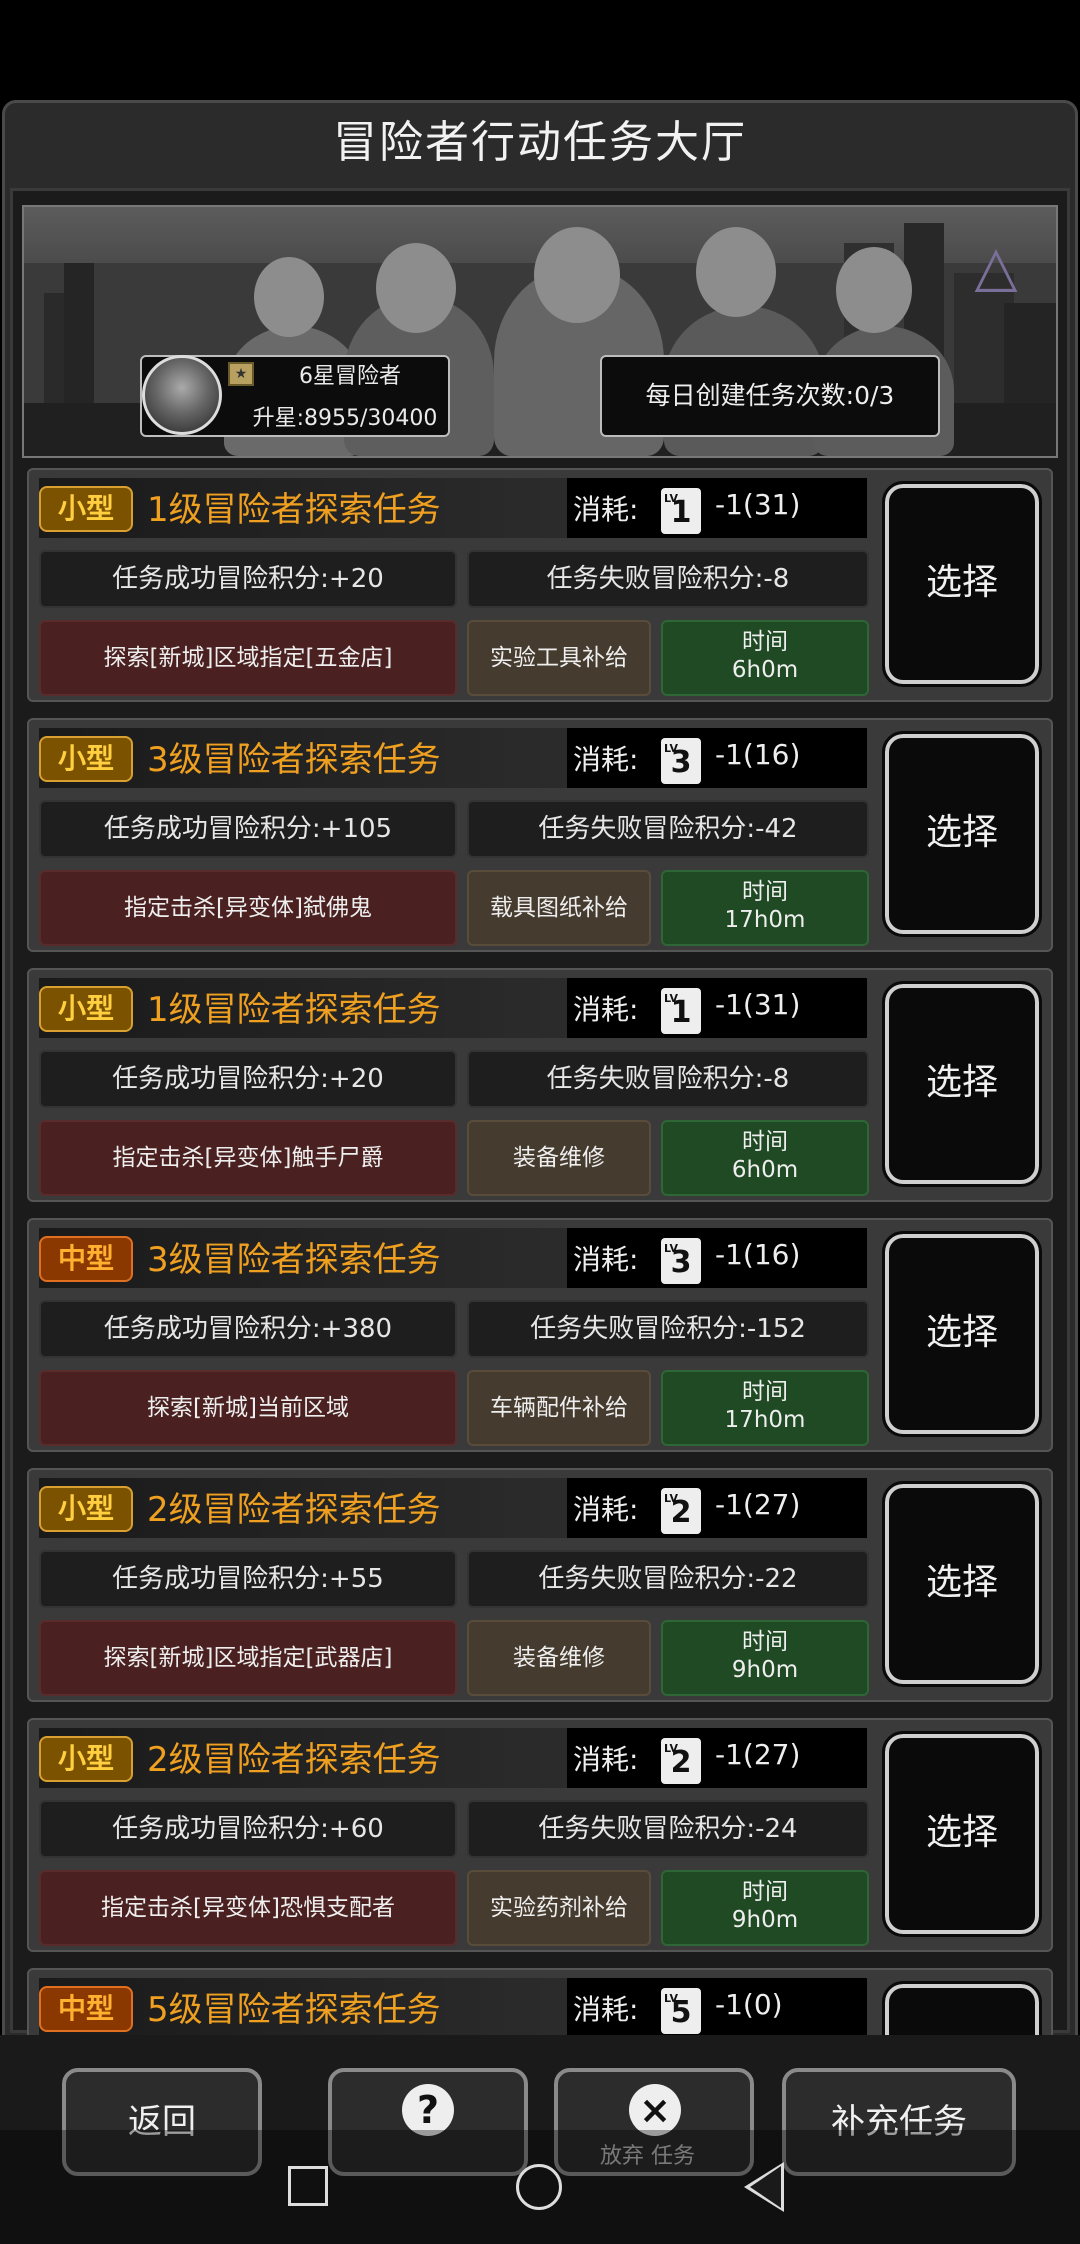 This screenshot has height=2244, width=1080. What do you see at coordinates (668, 829) in the screenshot?
I see `fail-points: 任务失败冒险积分:-42` at bounding box center [668, 829].